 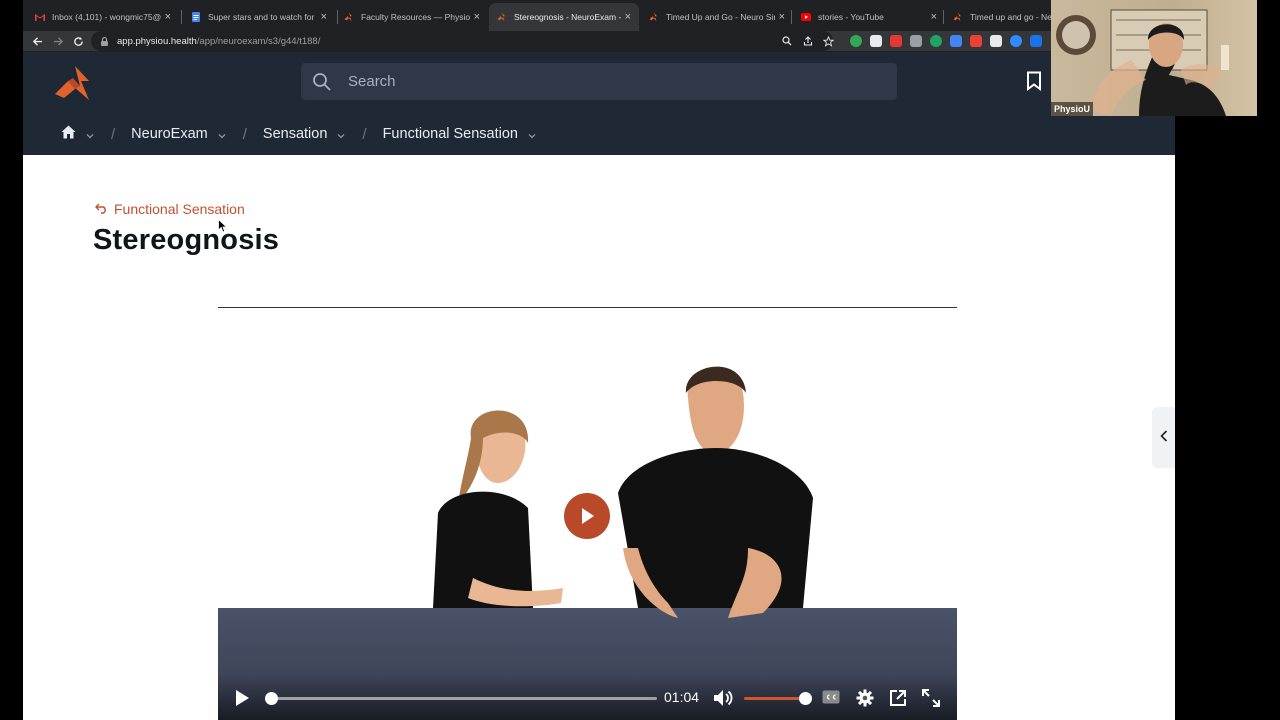 I want to click on forward-arrow-icon, so click(x=58, y=41).